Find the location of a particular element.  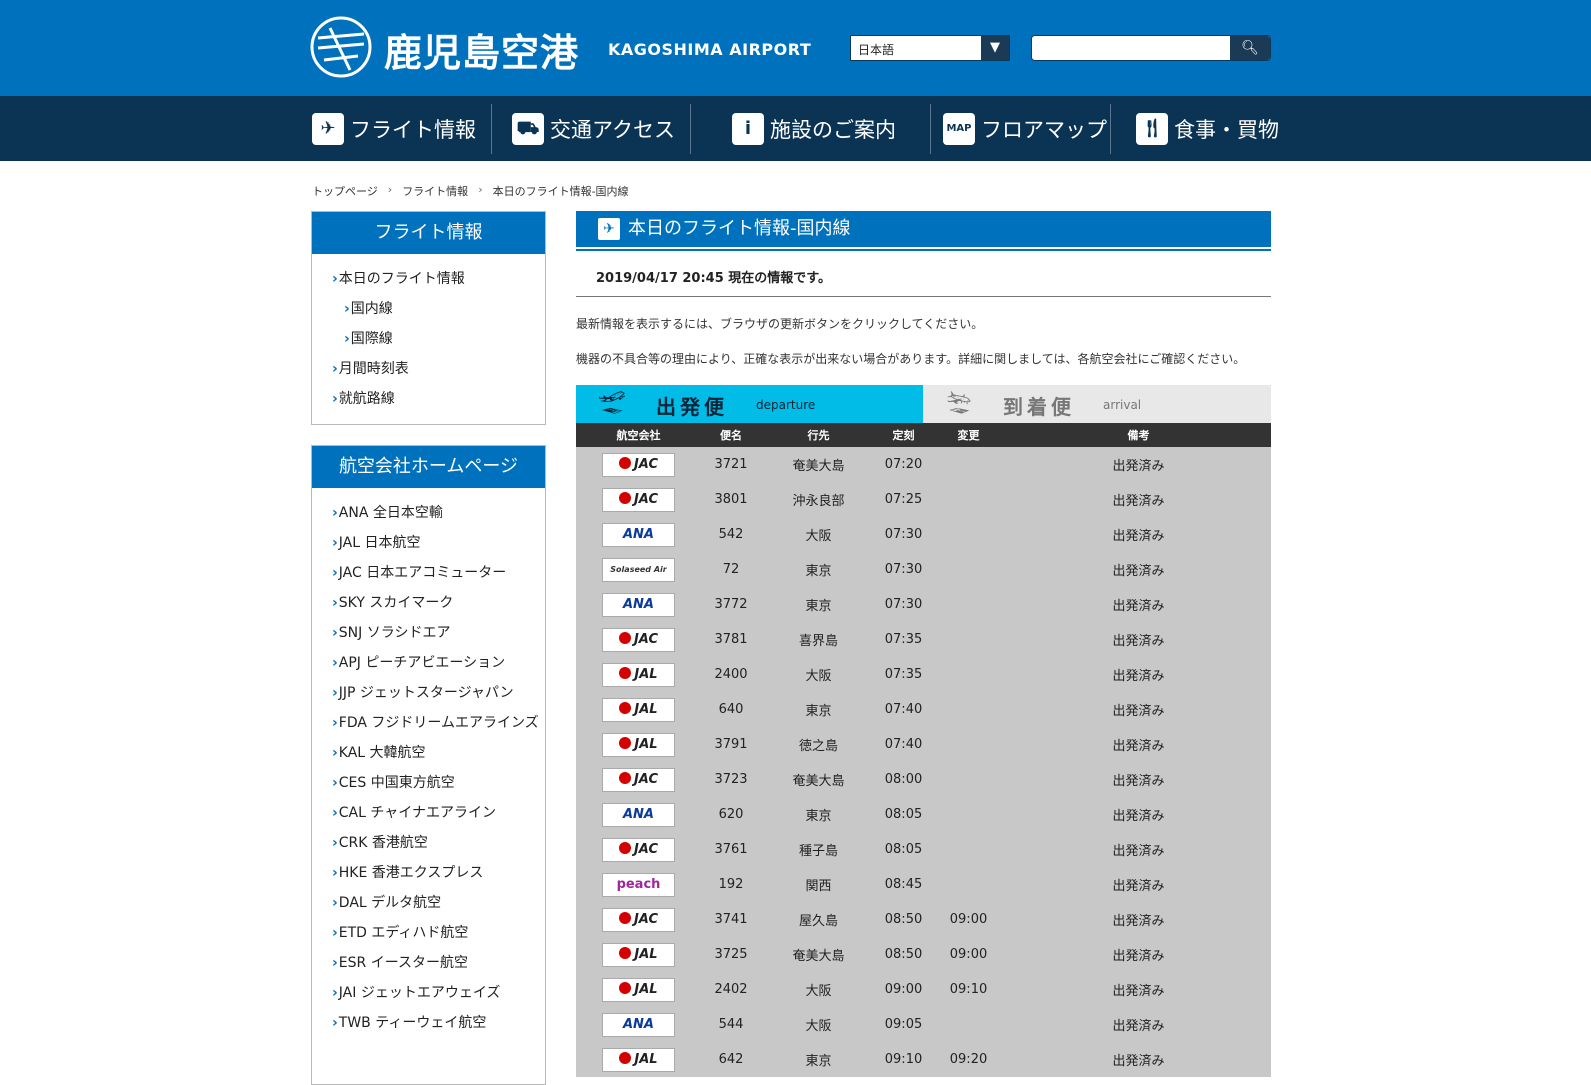

airline-link: ›FDA フジドリームエアラインズ is located at coordinates (438, 723).